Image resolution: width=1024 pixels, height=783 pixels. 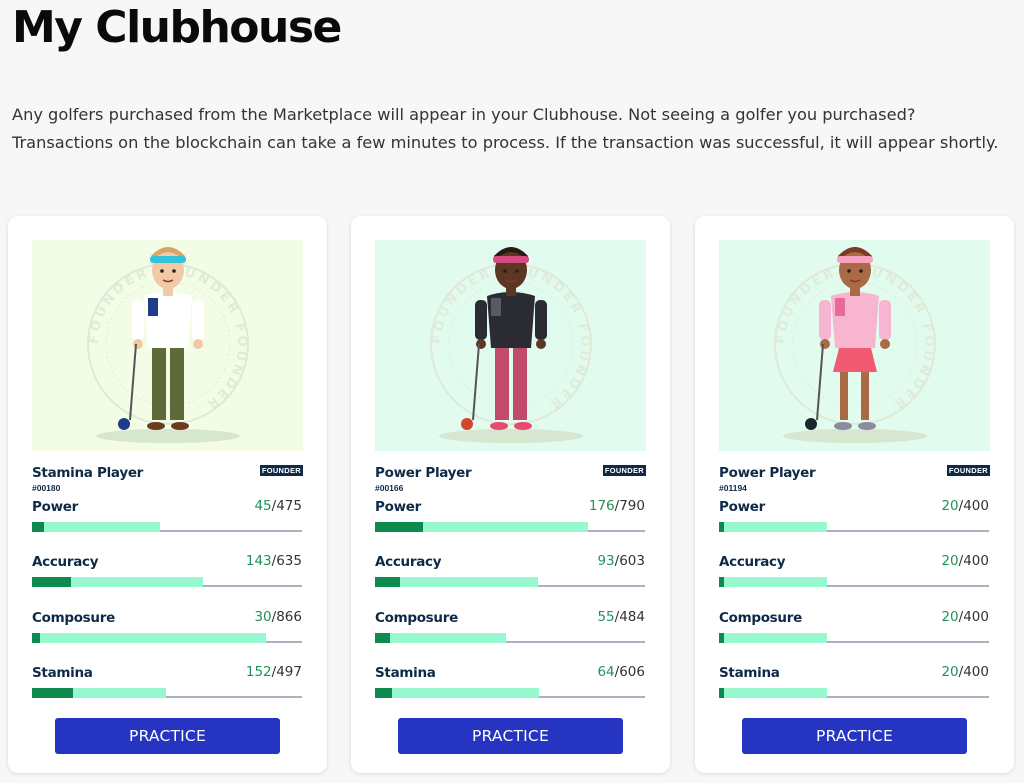 What do you see at coordinates (632, 672) in the screenshot?
I see `stat-max-value: 606` at bounding box center [632, 672].